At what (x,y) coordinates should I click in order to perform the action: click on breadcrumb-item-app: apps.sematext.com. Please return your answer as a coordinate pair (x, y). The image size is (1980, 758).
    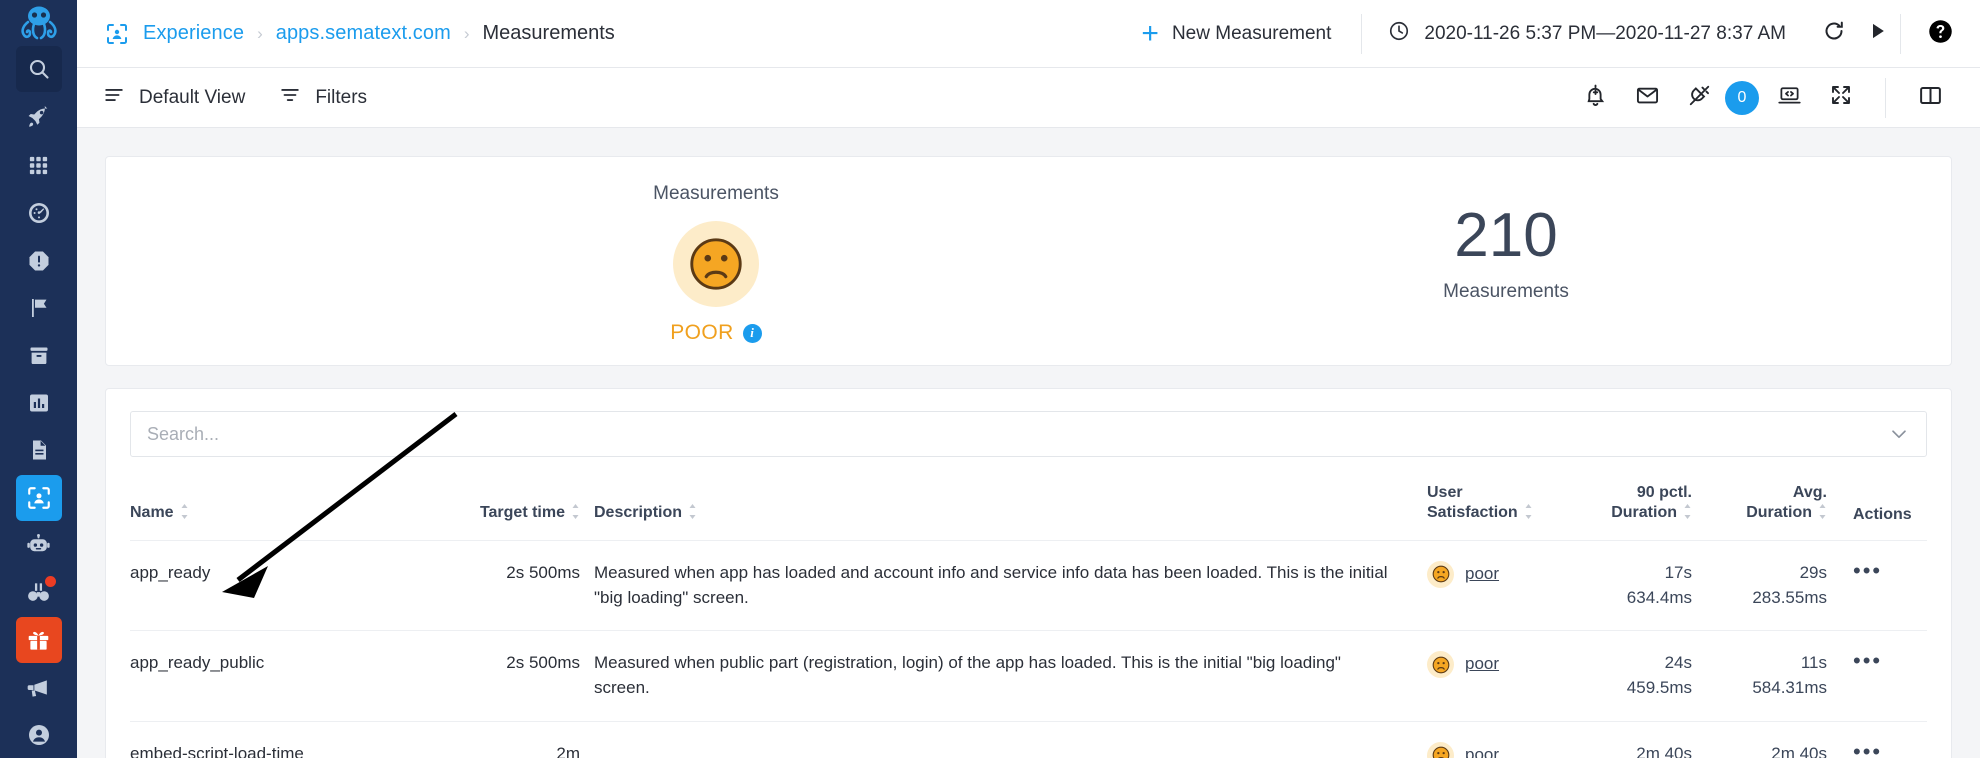
    Looking at the image, I should click on (363, 33).